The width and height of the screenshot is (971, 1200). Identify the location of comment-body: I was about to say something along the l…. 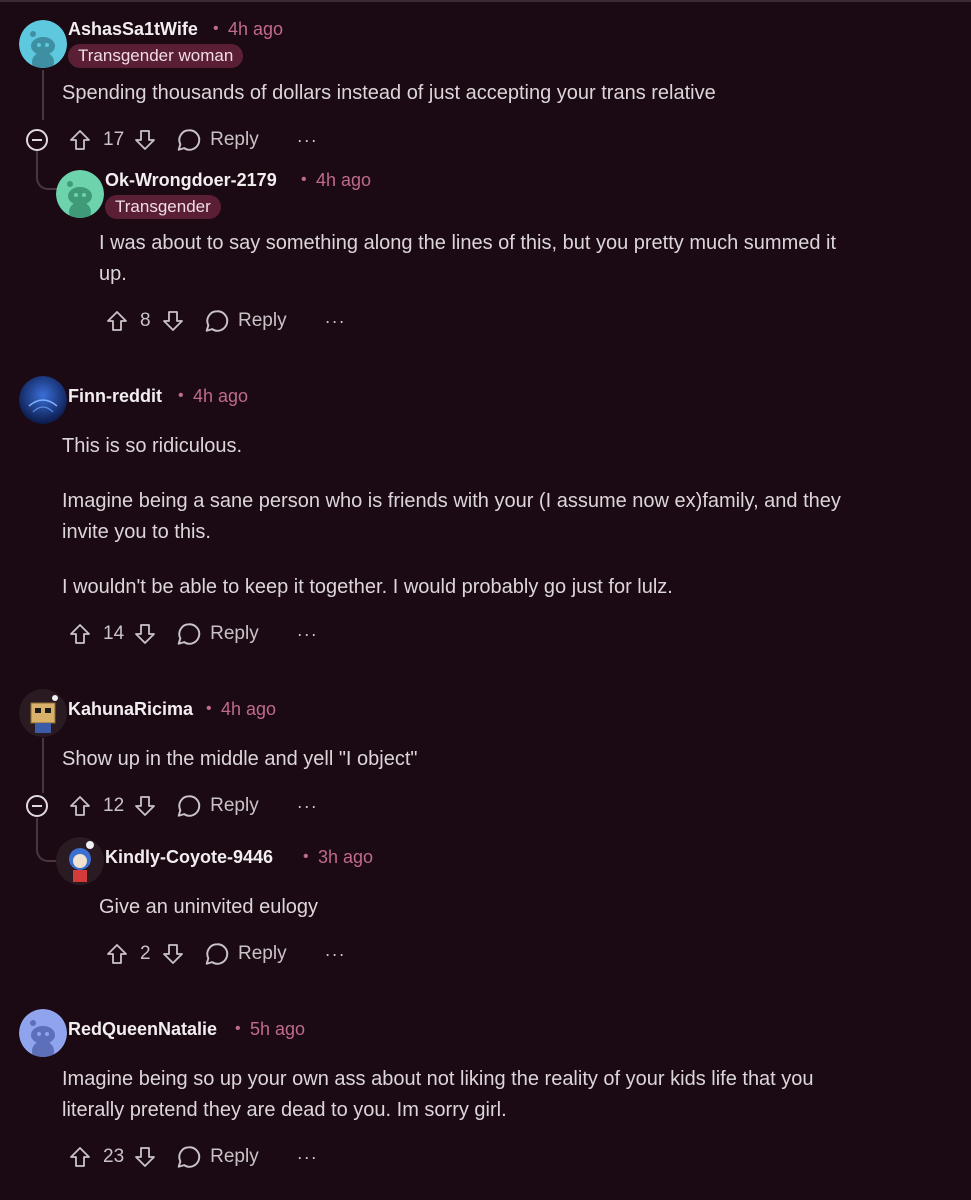
(468, 258).